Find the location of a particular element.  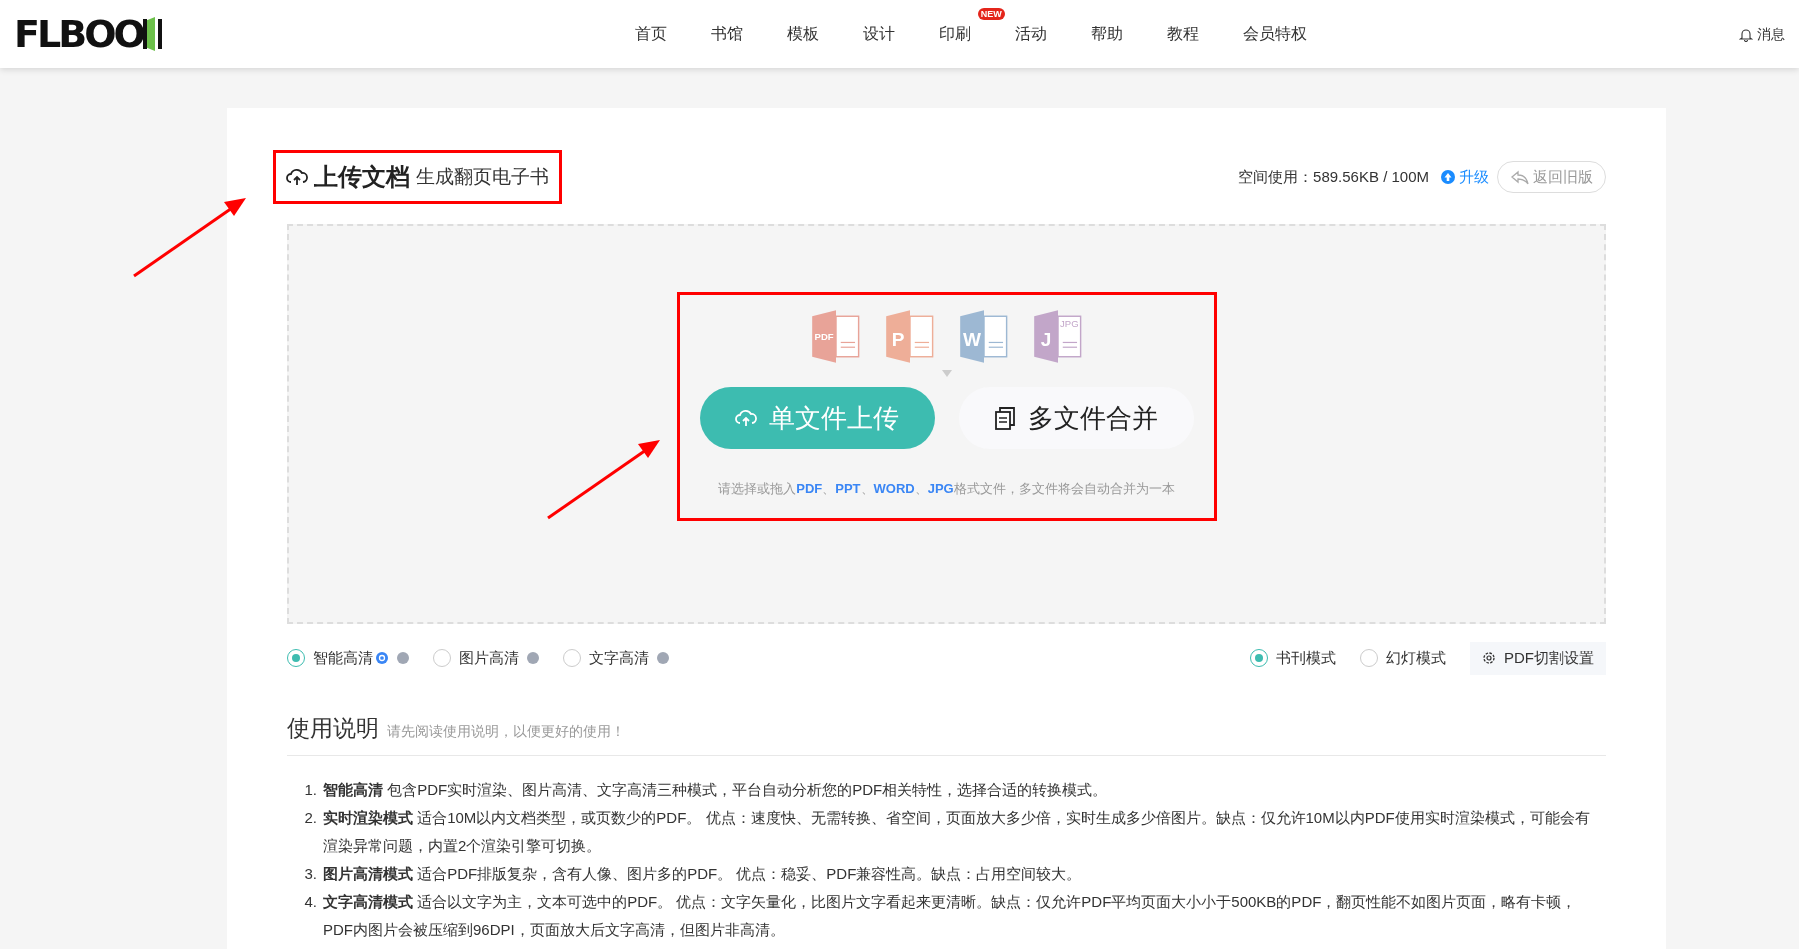

multi-file-merge-button: 多文件合并 is located at coordinates (1076, 418).